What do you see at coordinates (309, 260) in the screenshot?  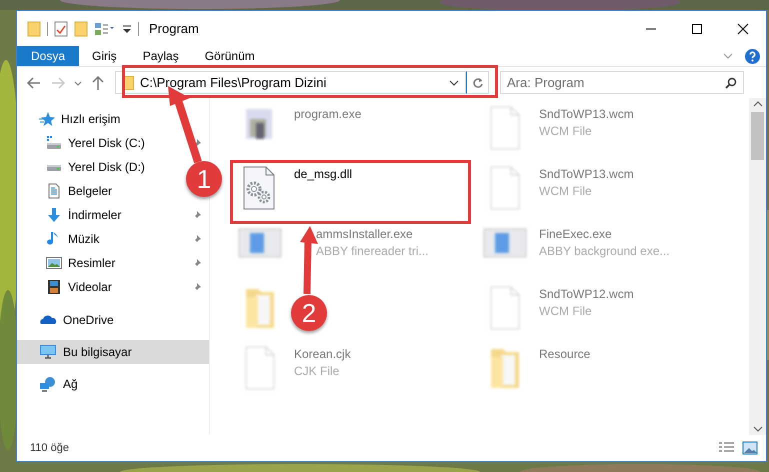 I see `arrow` at bounding box center [309, 260].